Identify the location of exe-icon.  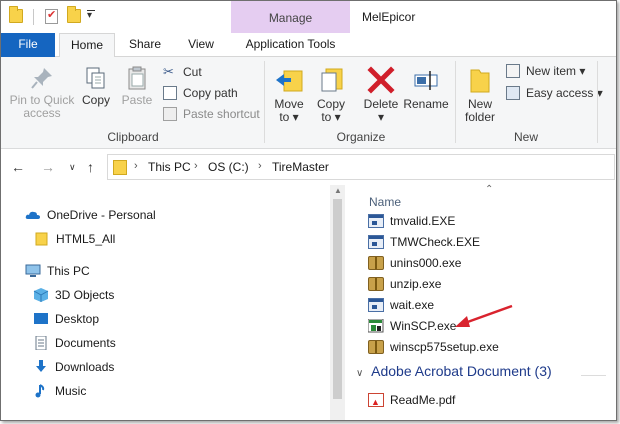
(376, 305).